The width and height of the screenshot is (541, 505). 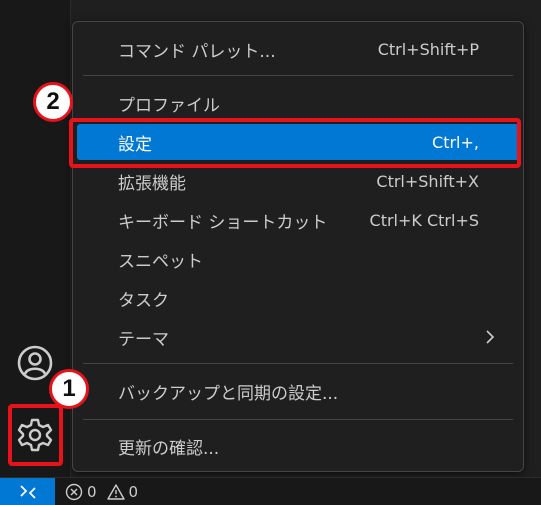 What do you see at coordinates (69, 389) in the screenshot?
I see `step-1-badge: 1` at bounding box center [69, 389].